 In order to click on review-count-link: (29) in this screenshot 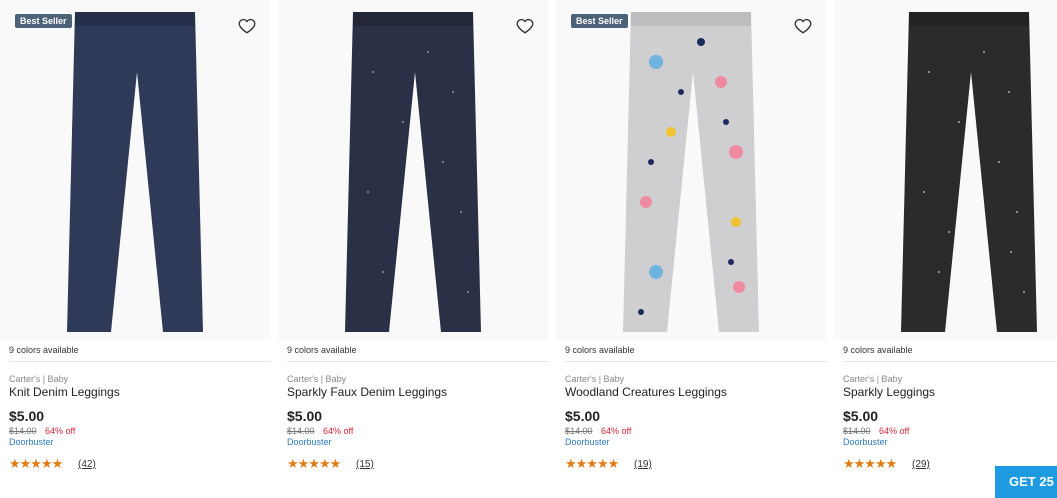, I will do `click(921, 464)`.